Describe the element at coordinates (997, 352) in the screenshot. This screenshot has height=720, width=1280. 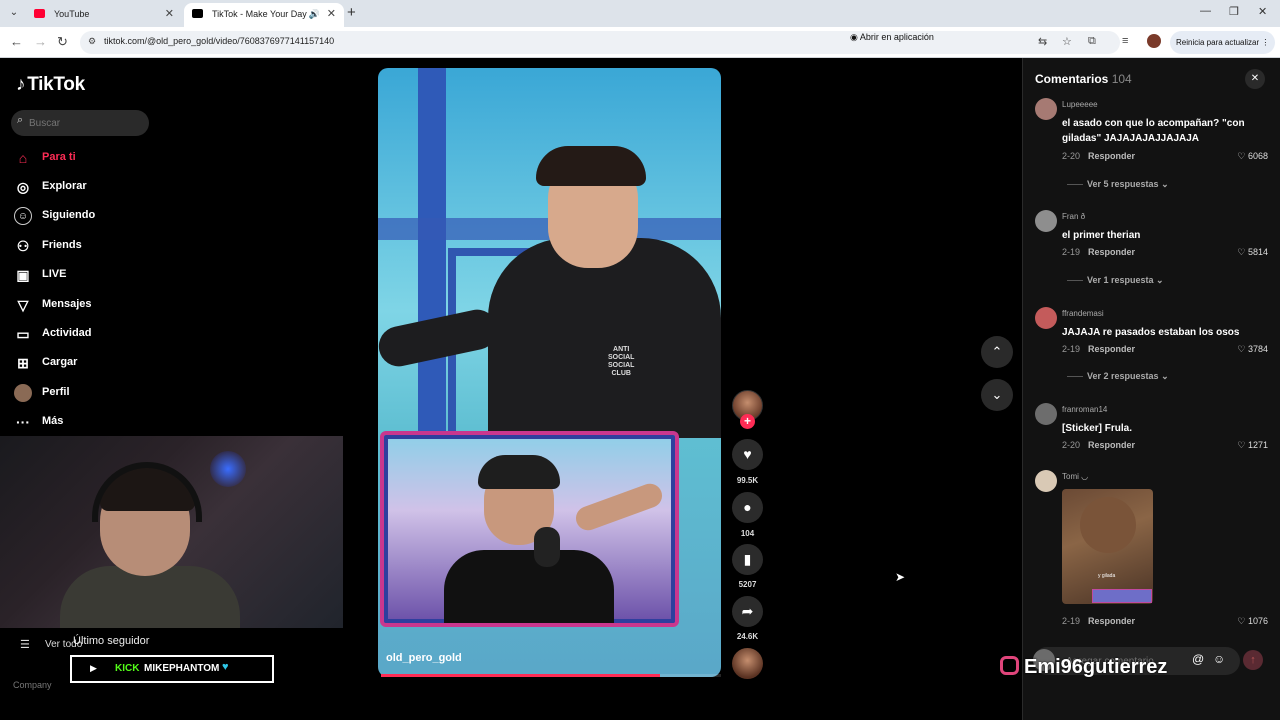
I see `previous-video-button: ⌃` at that location.